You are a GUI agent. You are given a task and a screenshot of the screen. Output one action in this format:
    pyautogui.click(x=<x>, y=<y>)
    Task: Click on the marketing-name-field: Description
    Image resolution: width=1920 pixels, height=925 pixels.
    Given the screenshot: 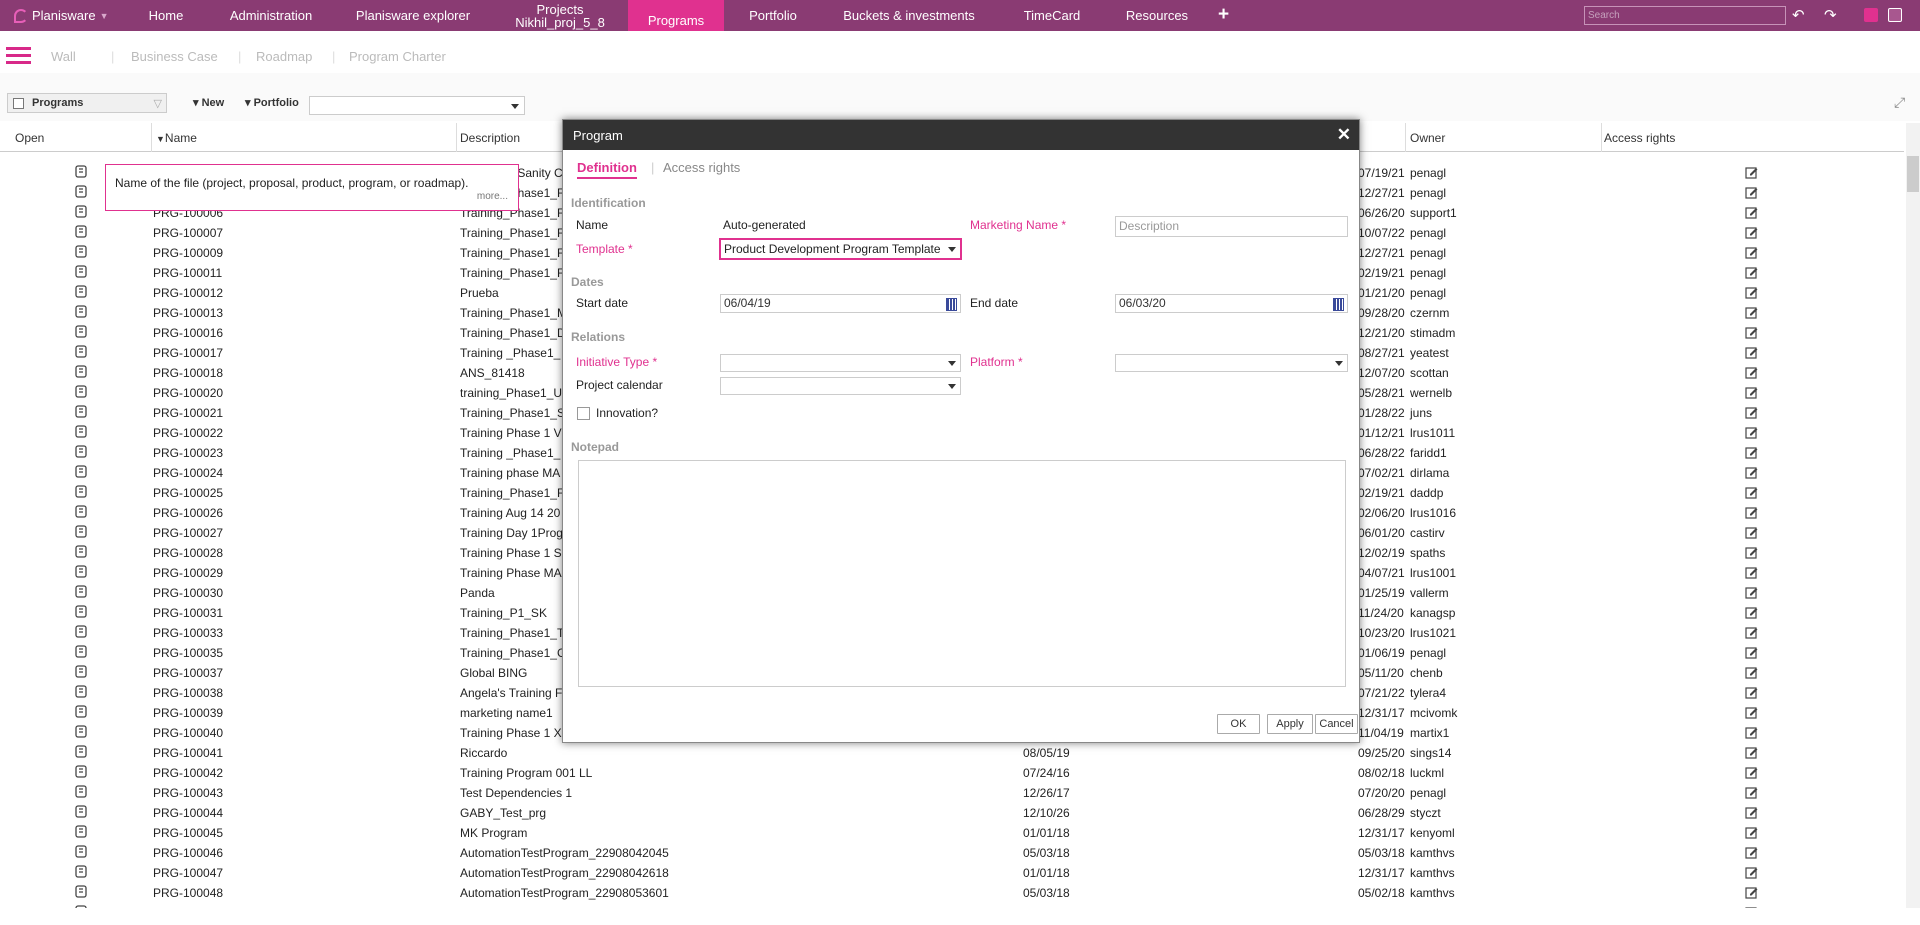 What is the action you would take?
    pyautogui.click(x=1231, y=226)
    